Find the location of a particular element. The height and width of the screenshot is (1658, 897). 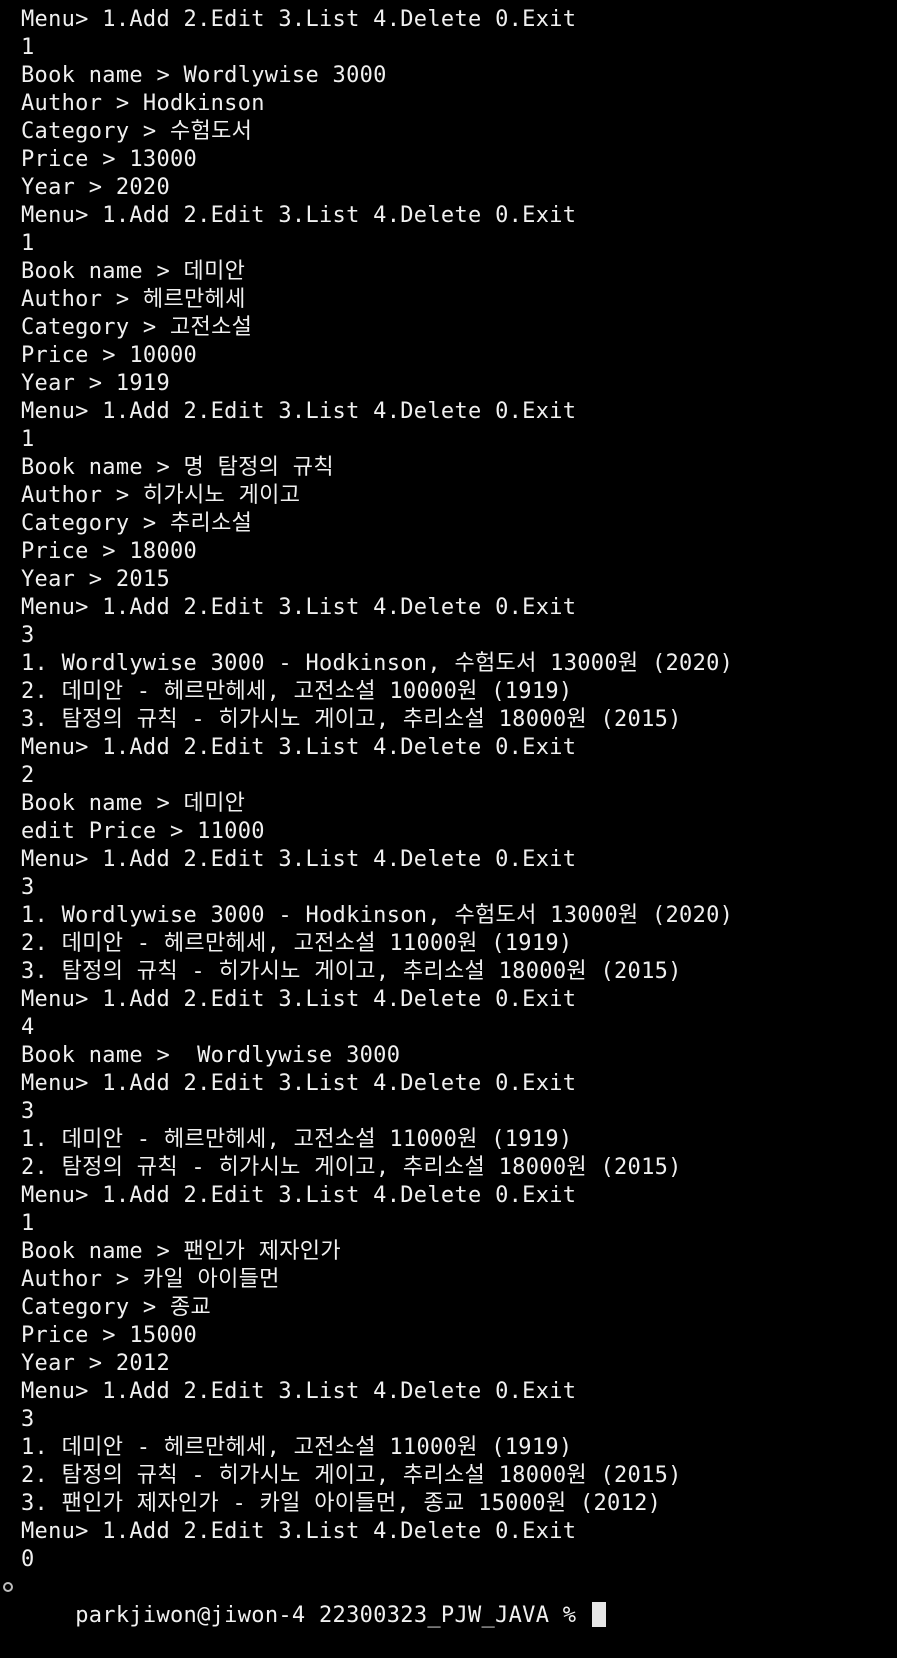

shell-prompt-line: parkjiwon@jiwon-4 22300323_PJW_JAVA % is located at coordinates (450, 1601).